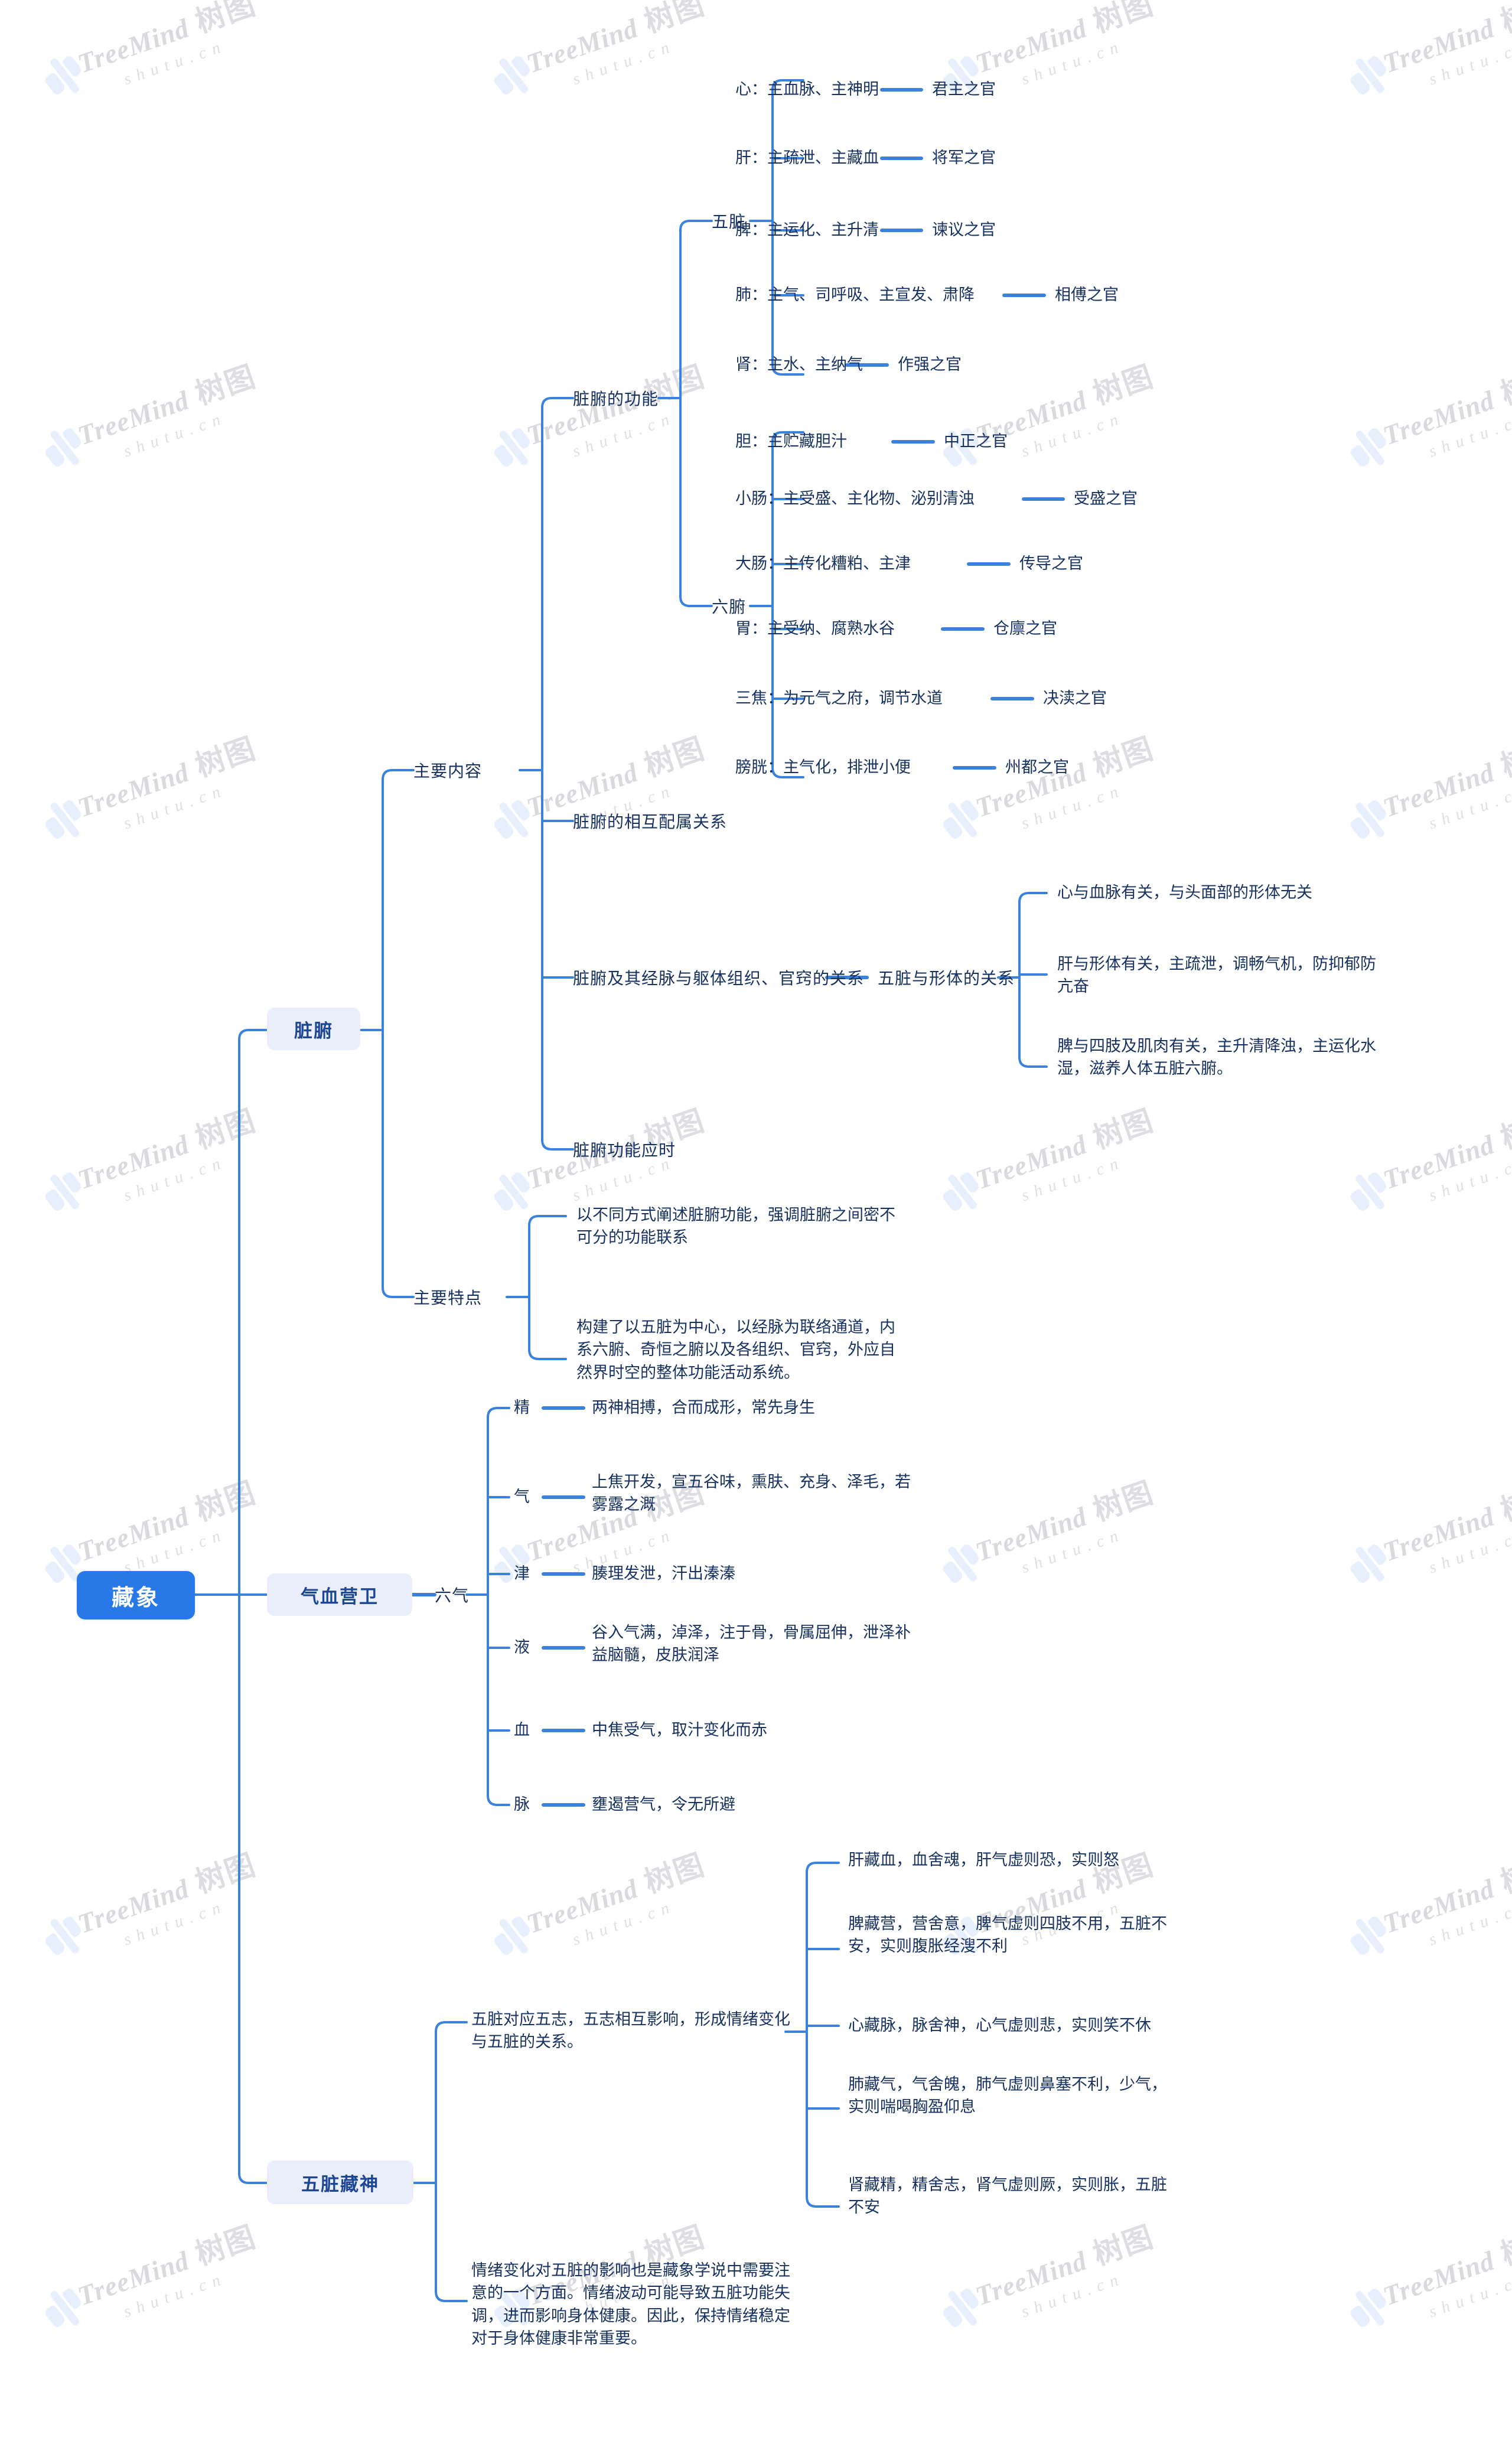 The width and height of the screenshot is (1512, 2441). I want to click on leaf-cangshen-gan: 肝藏血，血舍魂，肝气虚则恐，实则怒, so click(1049, 1860).